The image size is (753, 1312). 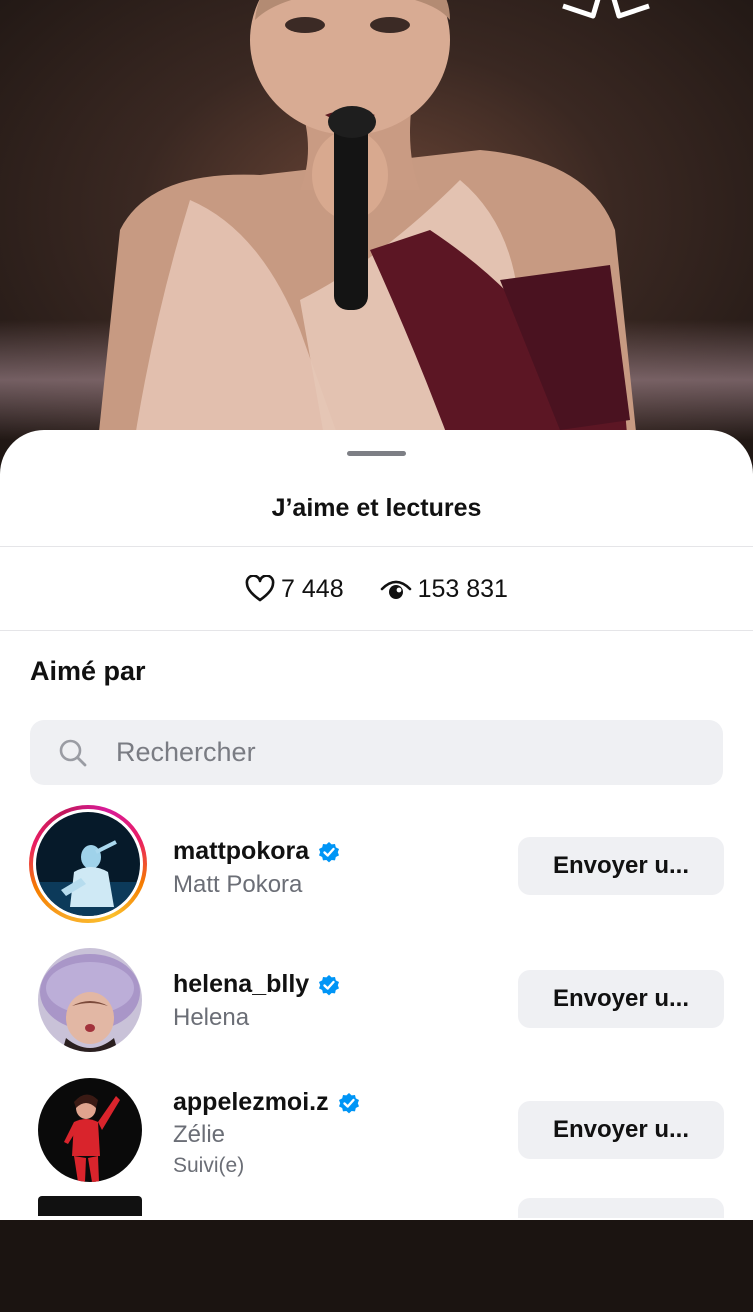 What do you see at coordinates (260, 588) in the screenshot?
I see `heart-icon` at bounding box center [260, 588].